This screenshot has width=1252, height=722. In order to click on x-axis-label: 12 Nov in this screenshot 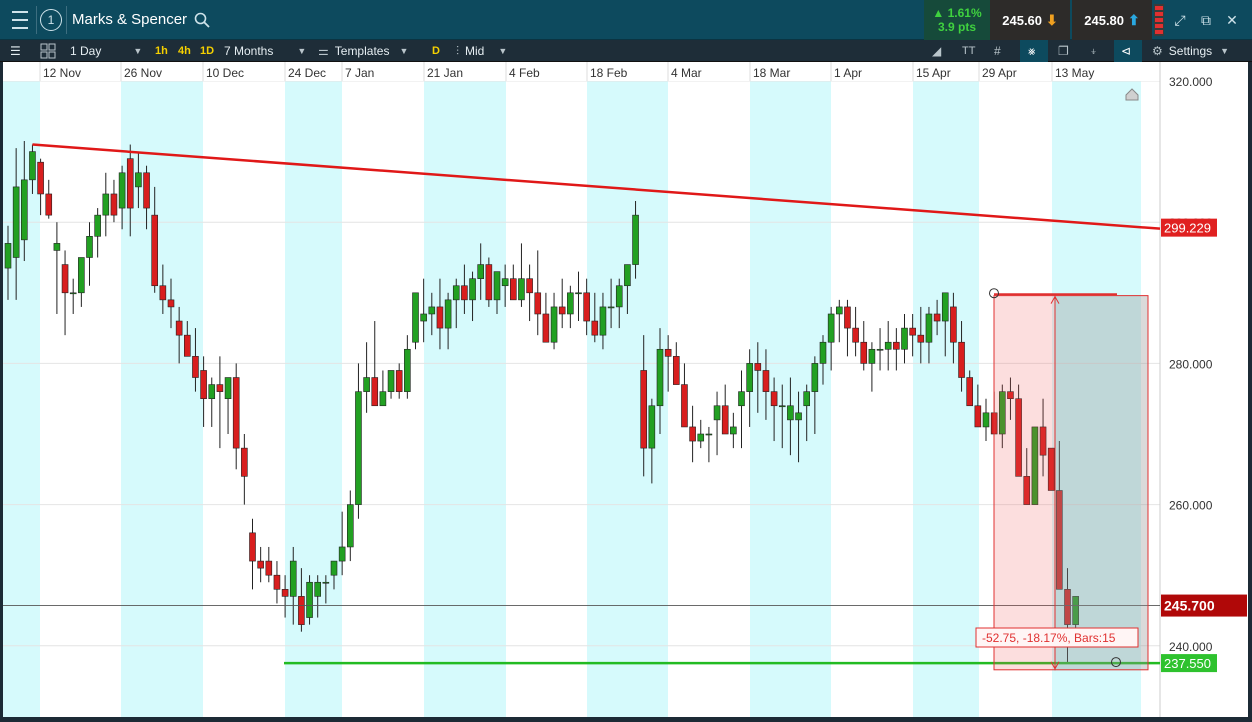, I will do `click(62, 73)`.